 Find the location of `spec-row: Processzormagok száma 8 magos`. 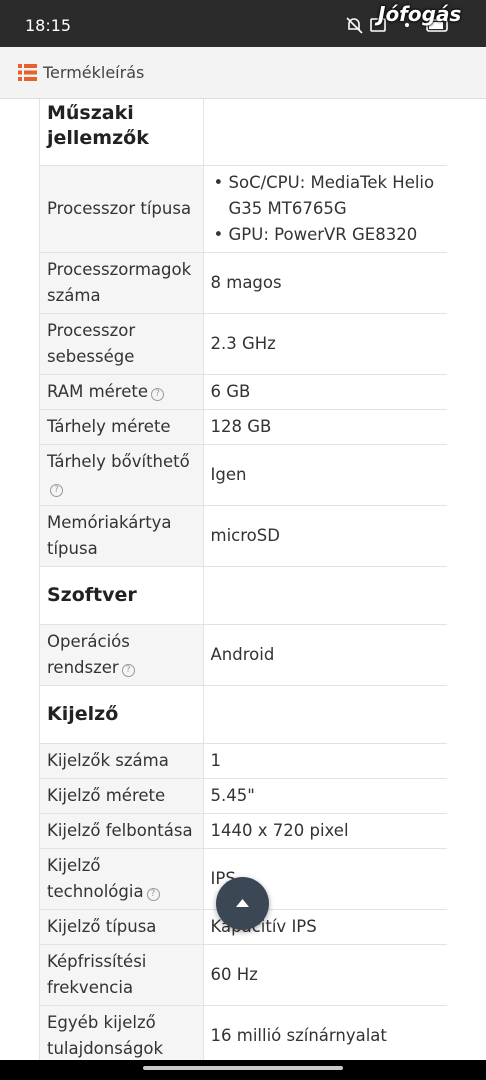

spec-row: Processzormagok száma 8 magos is located at coordinates (243, 283).